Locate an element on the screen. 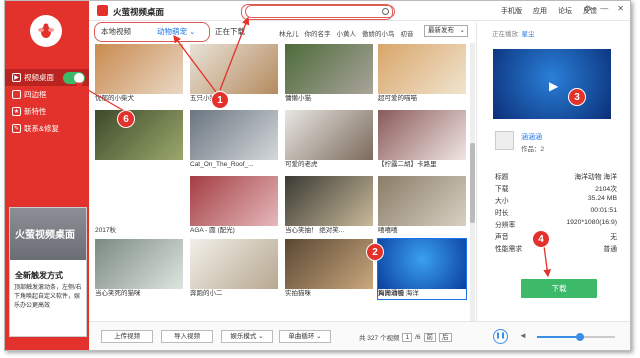 Image resolution: width=640 pixels, height=358 pixels. tab-downloading: 正在下载 is located at coordinates (230, 32).